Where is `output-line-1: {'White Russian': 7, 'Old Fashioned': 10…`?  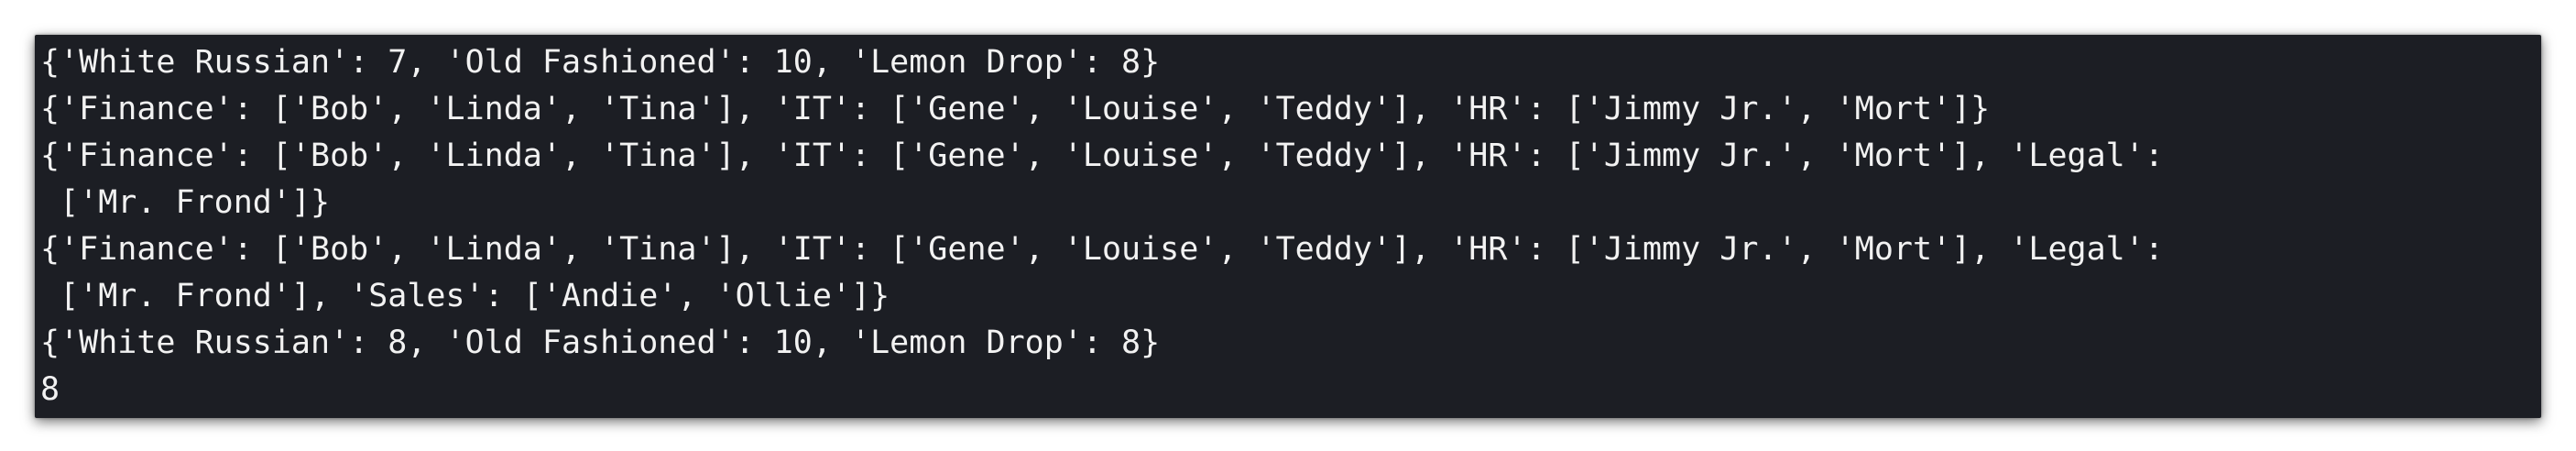
output-line-1: {'White Russian': 7, 'Old Fashioned': 10… is located at coordinates (601, 62).